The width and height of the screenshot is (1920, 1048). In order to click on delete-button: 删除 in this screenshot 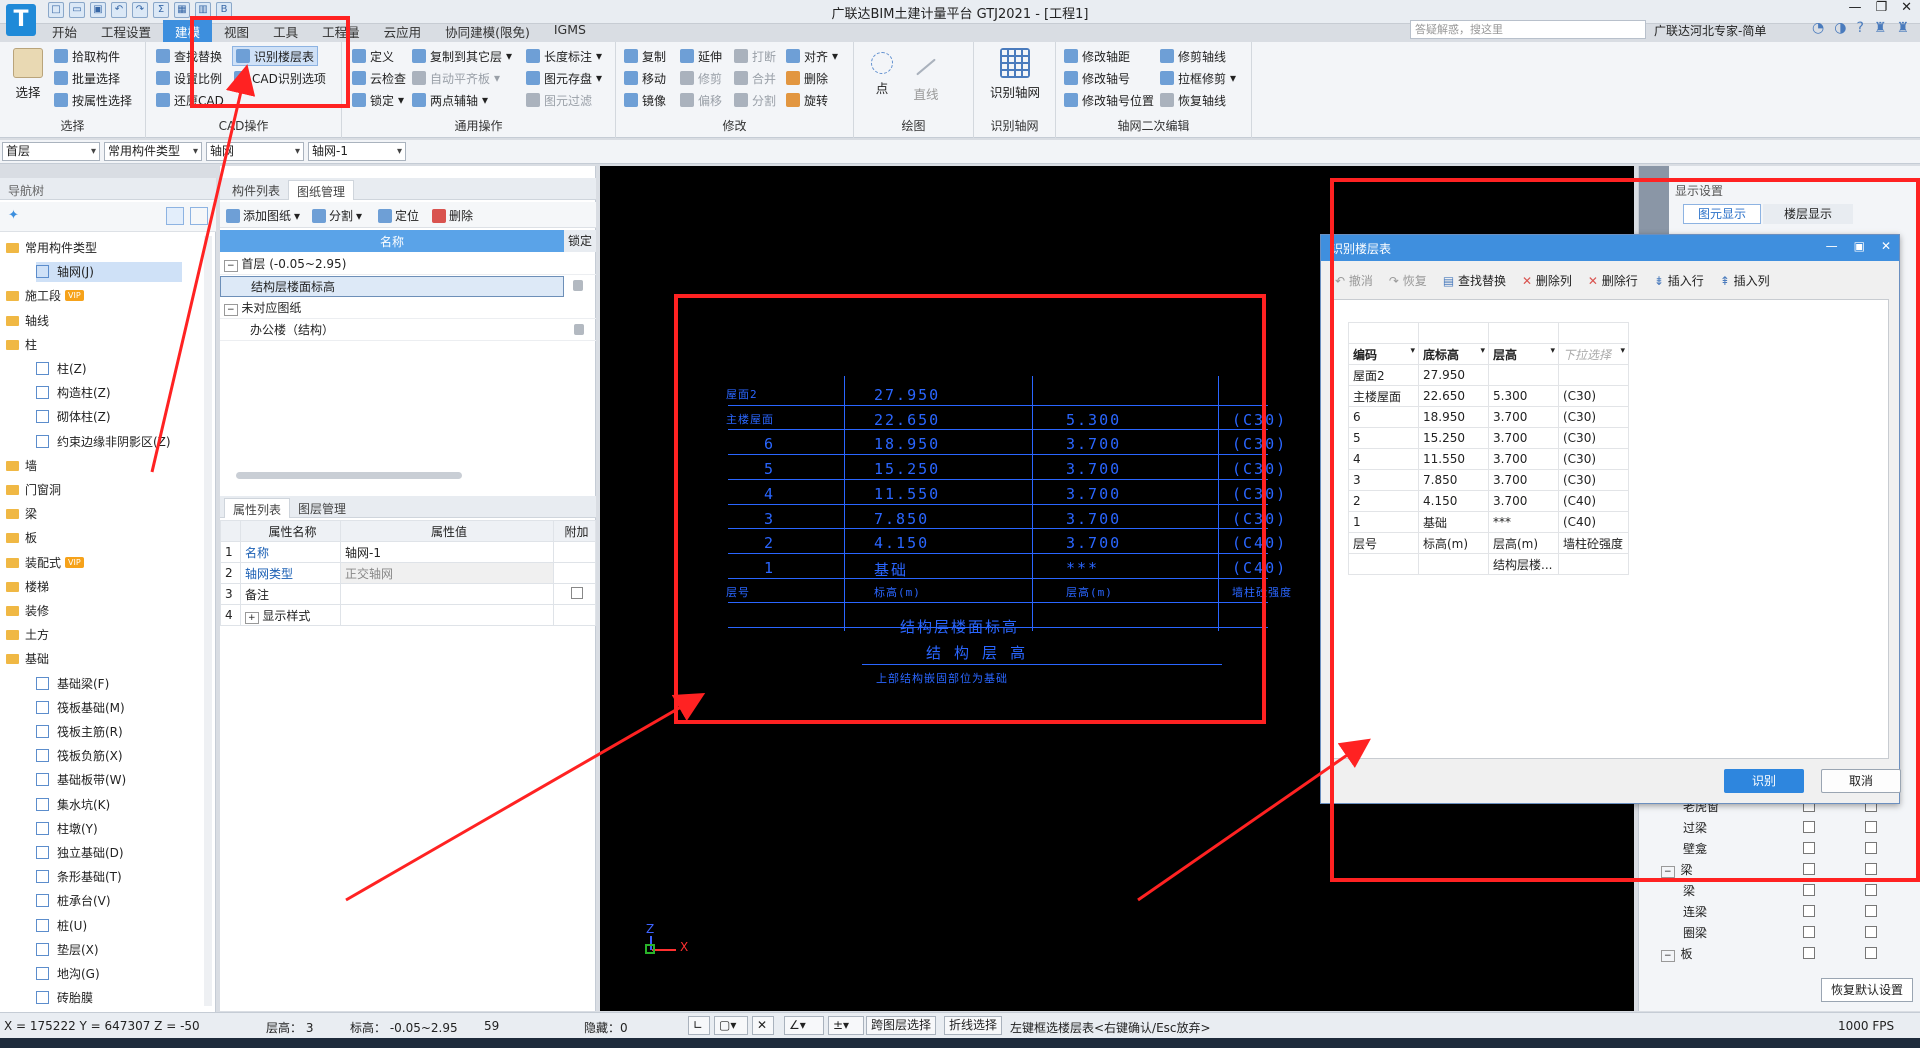, I will do `click(807, 78)`.